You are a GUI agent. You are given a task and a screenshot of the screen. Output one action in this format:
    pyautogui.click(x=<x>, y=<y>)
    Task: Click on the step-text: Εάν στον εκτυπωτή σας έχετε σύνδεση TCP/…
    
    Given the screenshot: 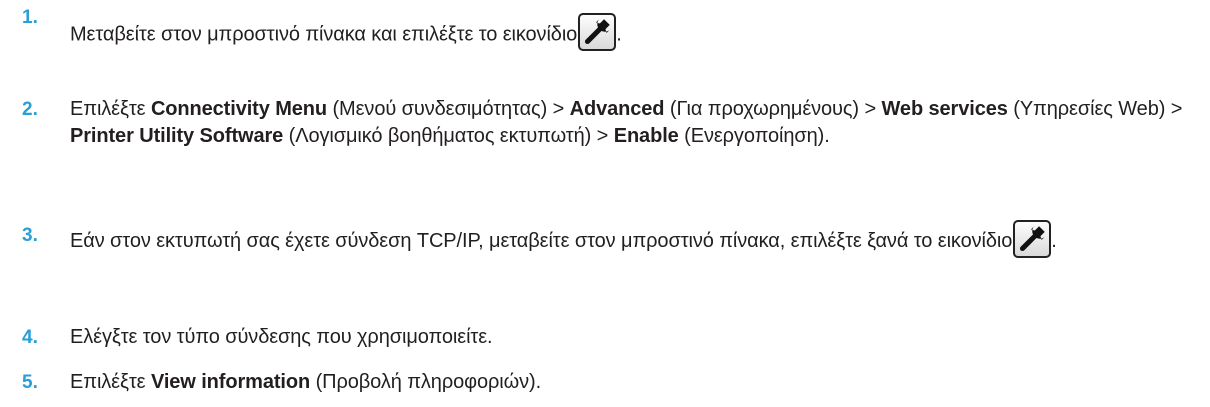 What is the action you would take?
    pyautogui.click(x=635, y=240)
    